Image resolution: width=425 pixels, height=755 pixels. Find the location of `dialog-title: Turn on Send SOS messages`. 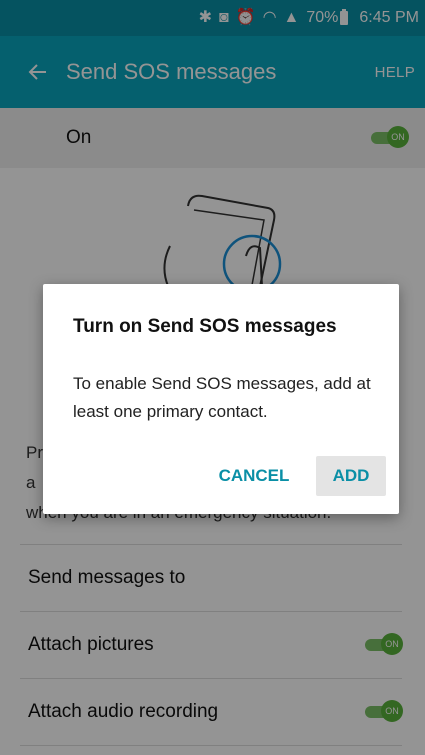

dialog-title: Turn on Send SOS messages is located at coordinates (205, 326).